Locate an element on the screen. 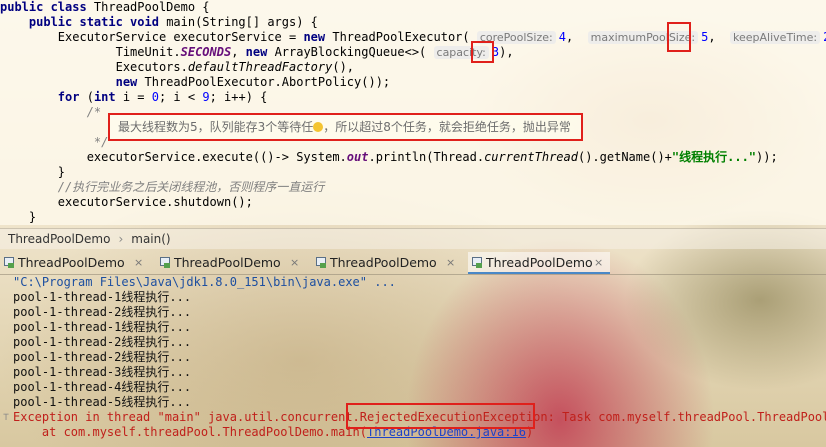 This screenshot has height=447, width=826. code-token: SECONDS is located at coordinates (206, 52).